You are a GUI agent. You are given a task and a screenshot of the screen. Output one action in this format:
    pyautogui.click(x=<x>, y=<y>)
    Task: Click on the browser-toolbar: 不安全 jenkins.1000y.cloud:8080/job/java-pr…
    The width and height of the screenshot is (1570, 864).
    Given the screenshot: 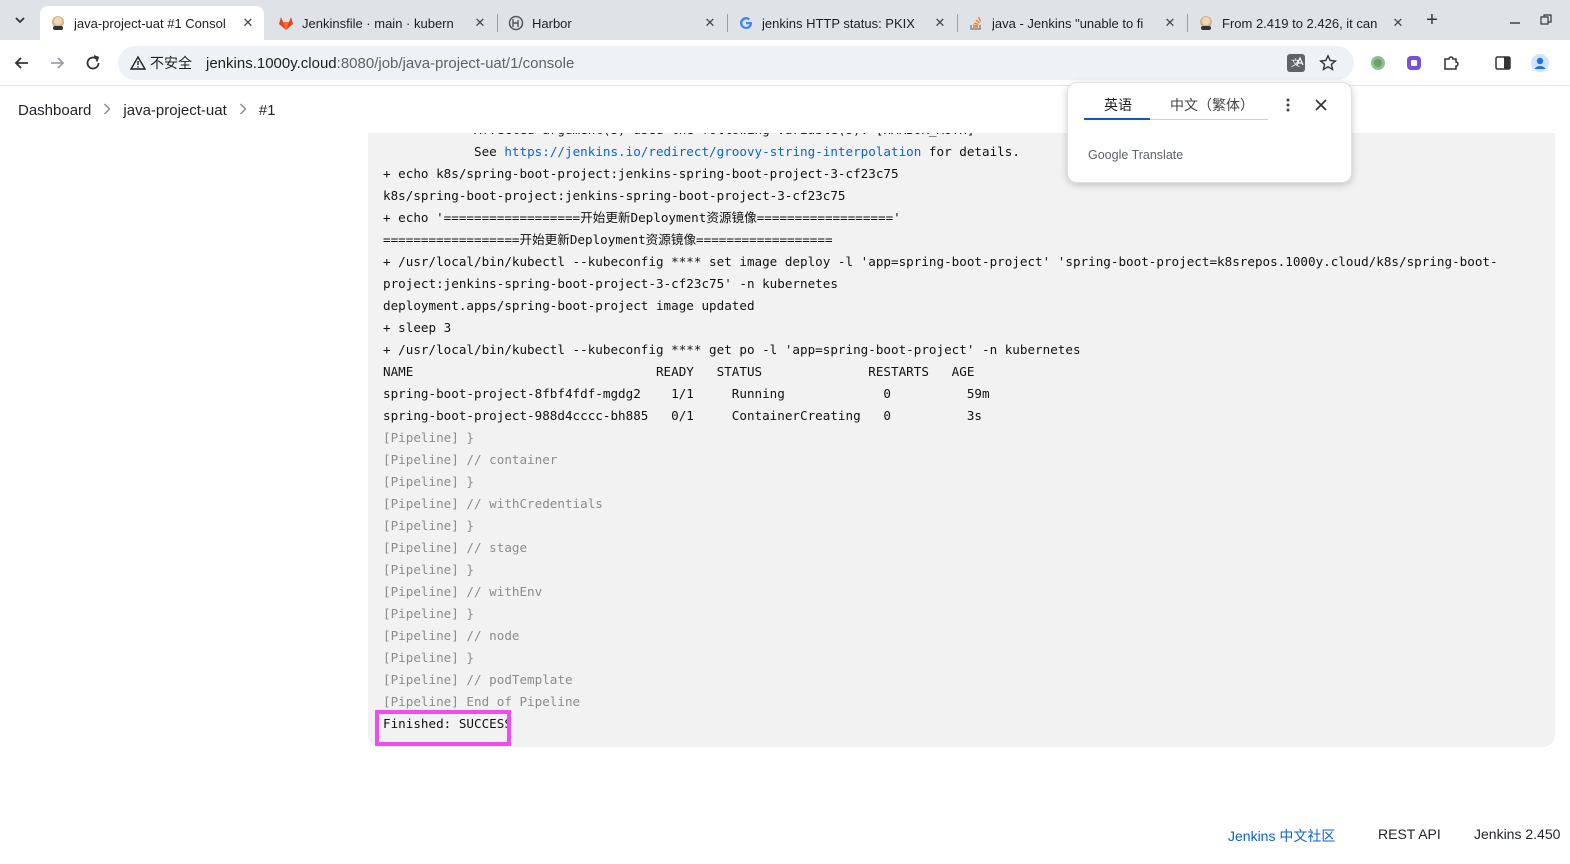 What is the action you would take?
    pyautogui.click(x=785, y=63)
    